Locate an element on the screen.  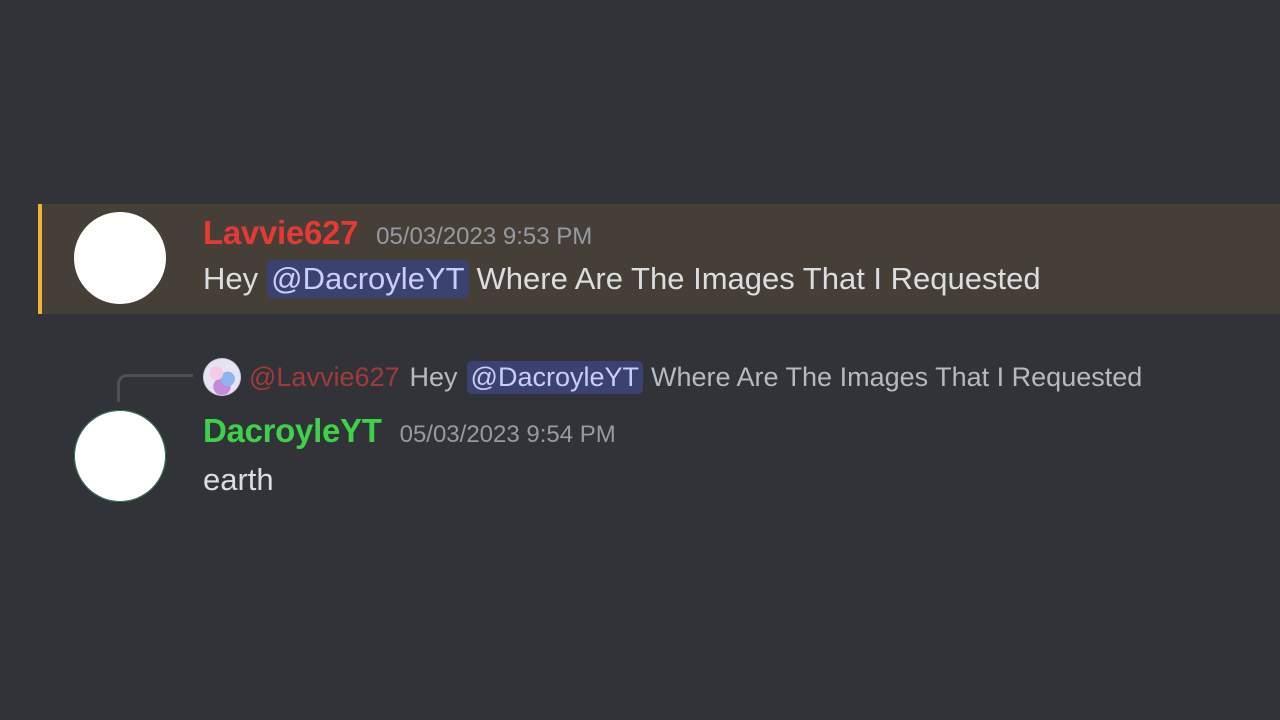
reply-text: Where Are The Images That I Requested is located at coordinates (896, 376).